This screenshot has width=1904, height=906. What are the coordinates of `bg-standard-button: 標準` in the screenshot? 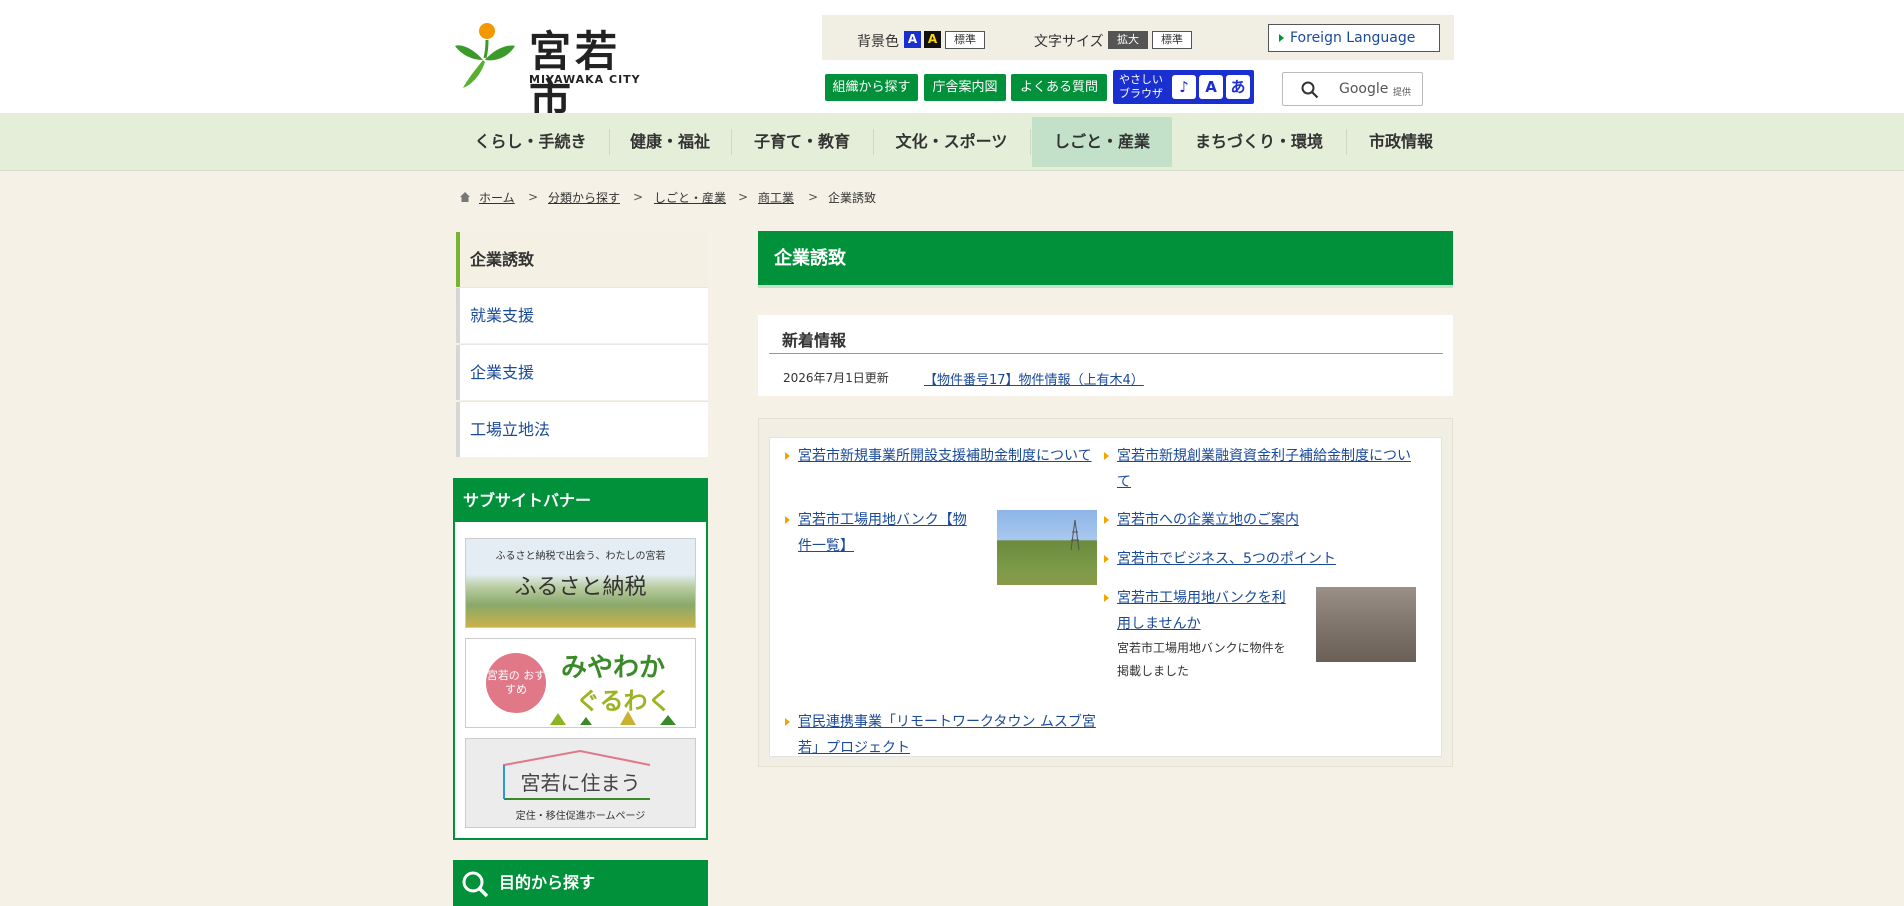 It's located at (965, 40).